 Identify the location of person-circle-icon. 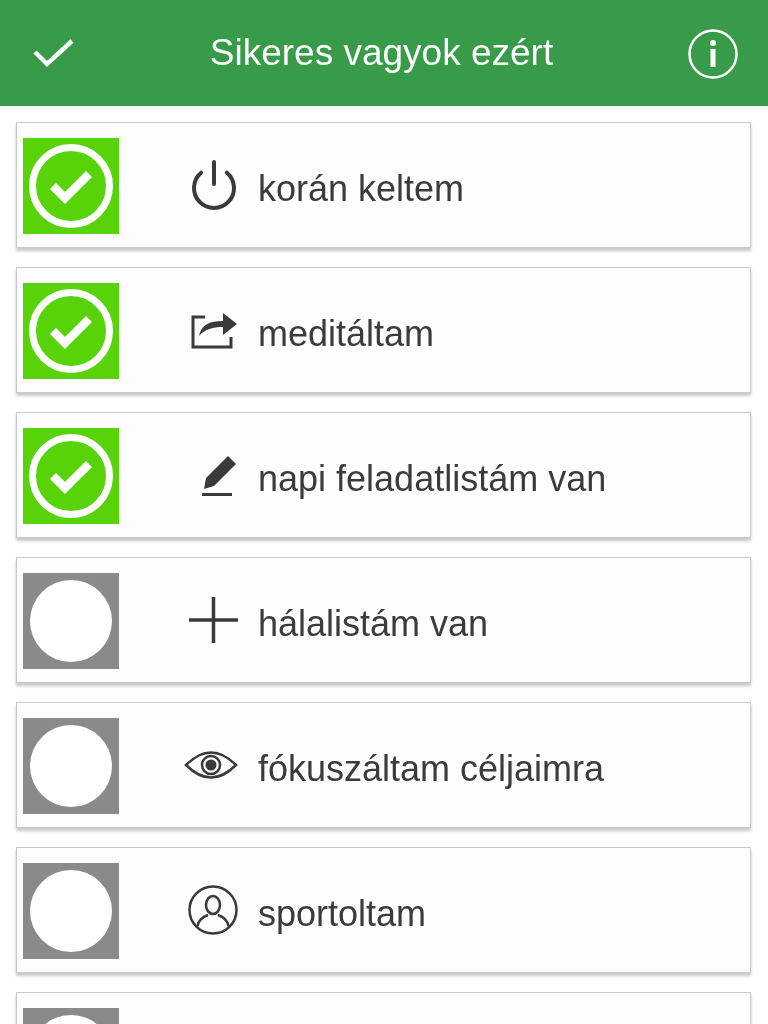
(213, 910).